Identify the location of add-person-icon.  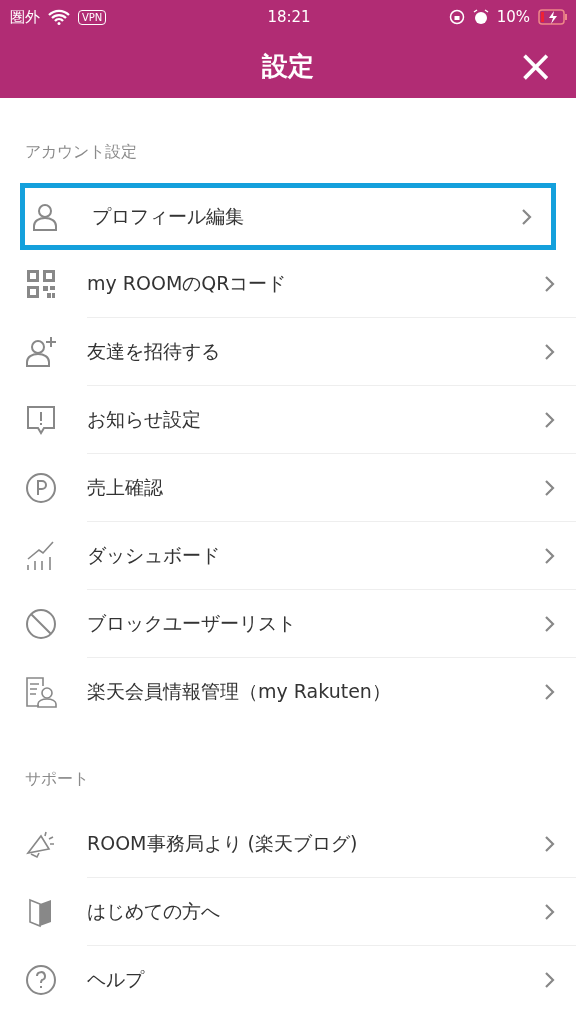
(41, 351).